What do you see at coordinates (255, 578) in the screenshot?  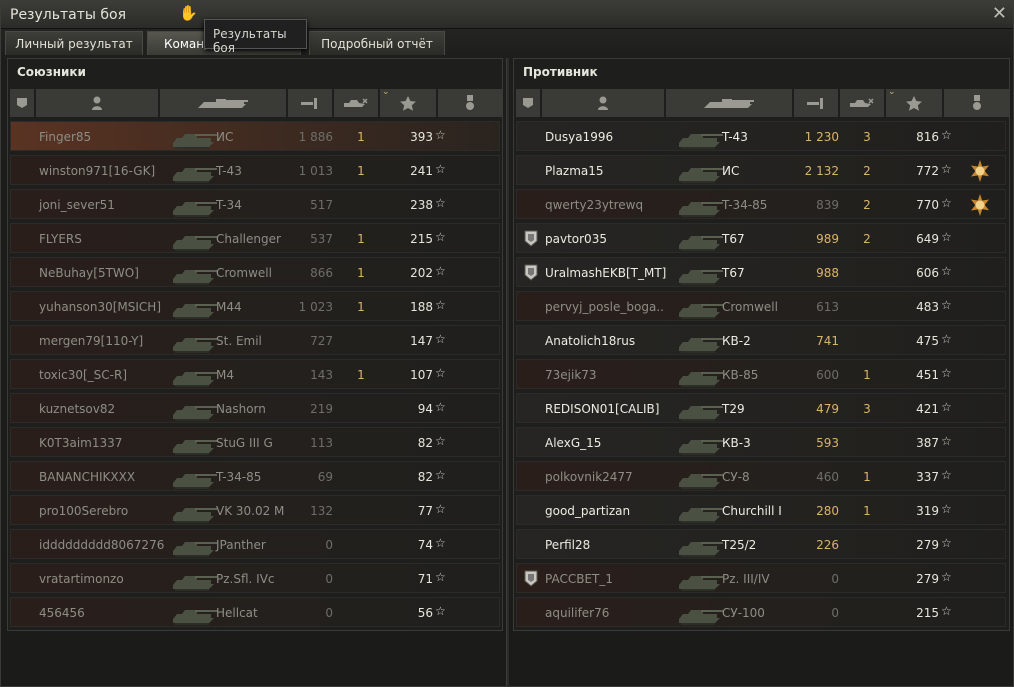 I see `table-row: vratartimonzo Pz.Sfl. IVc 0 71 ☆` at bounding box center [255, 578].